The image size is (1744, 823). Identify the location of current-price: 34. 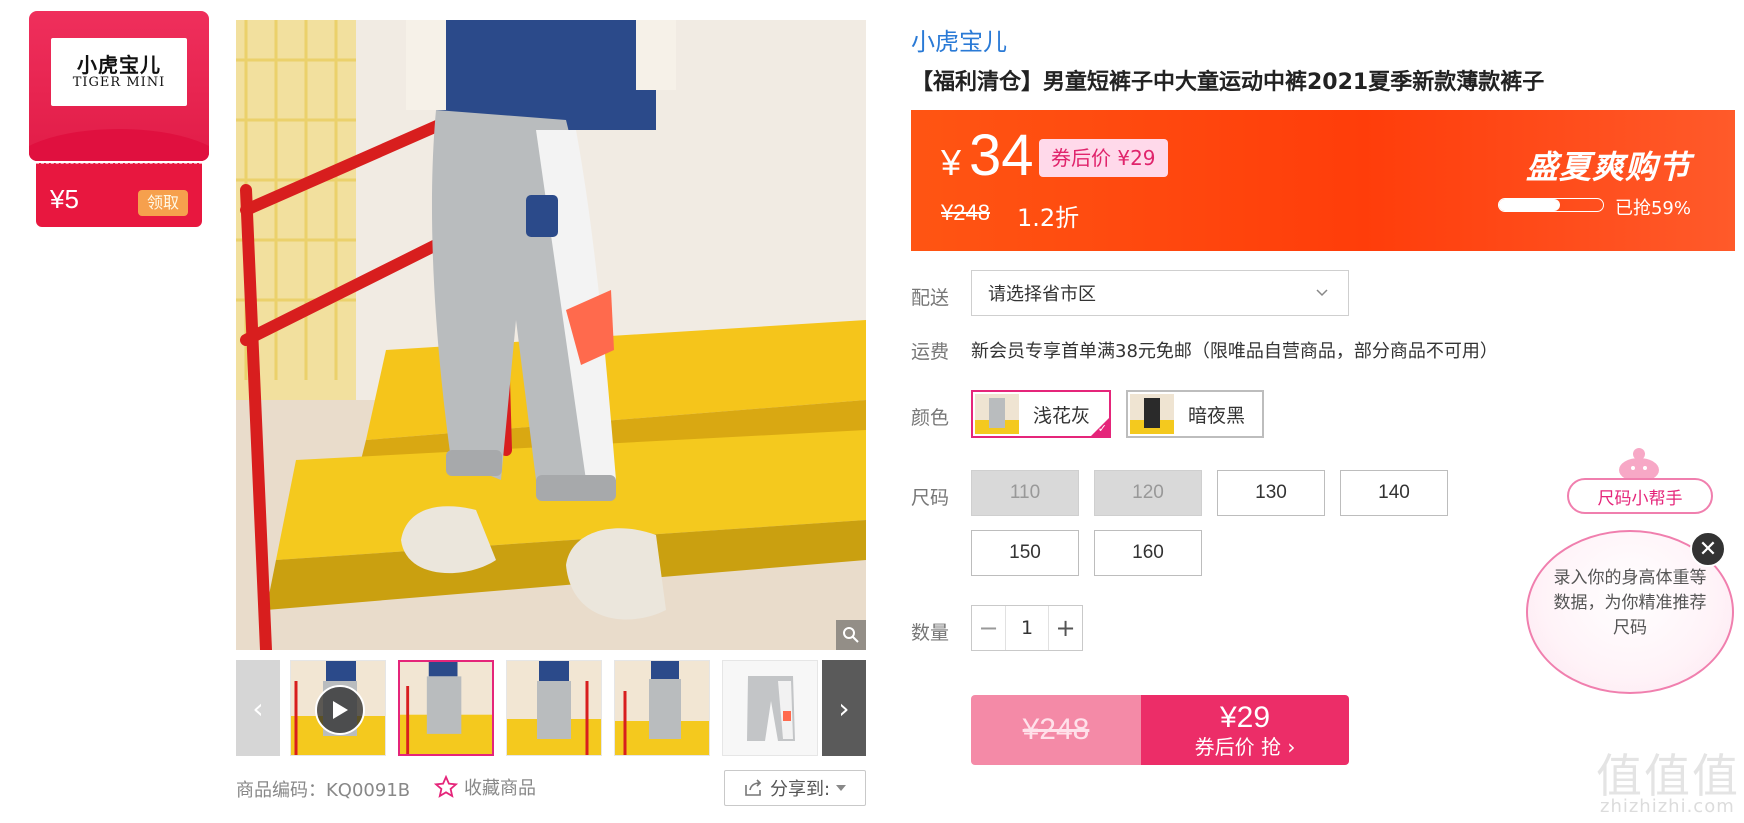
(1001, 155).